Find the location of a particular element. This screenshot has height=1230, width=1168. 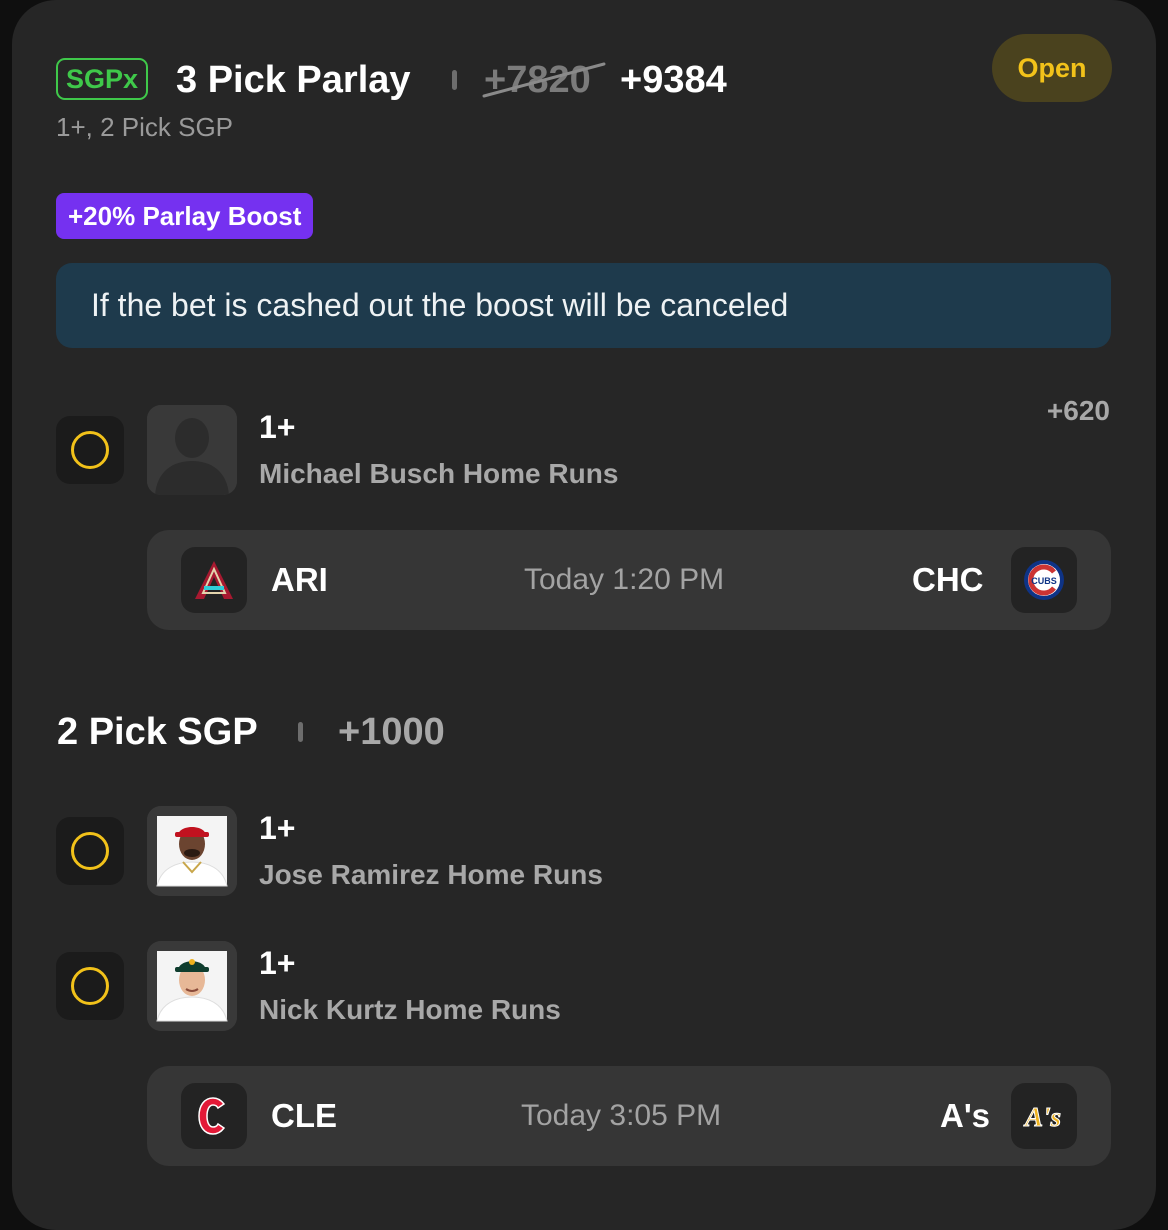

game-time: Today 3:05 PM is located at coordinates (621, 1115).